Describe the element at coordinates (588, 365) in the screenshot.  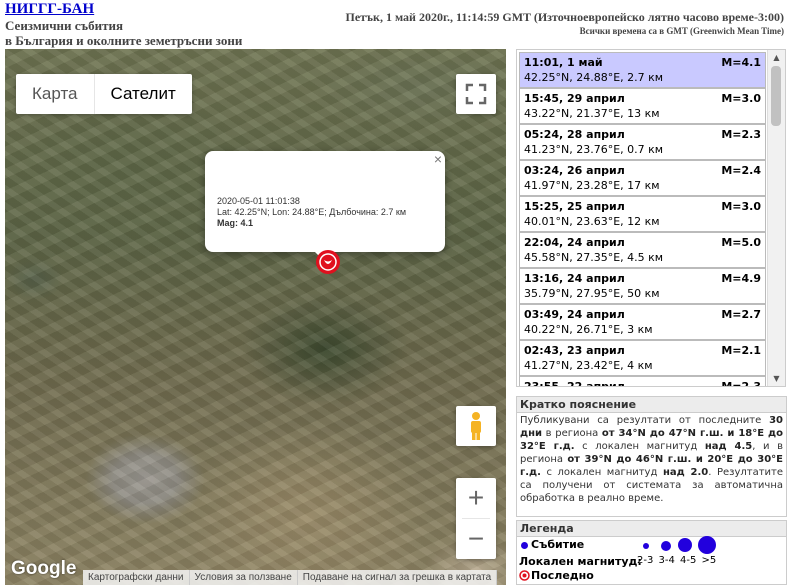
I see `event-coordinates: 41.27°N, 23.42°E, 4 км` at that location.